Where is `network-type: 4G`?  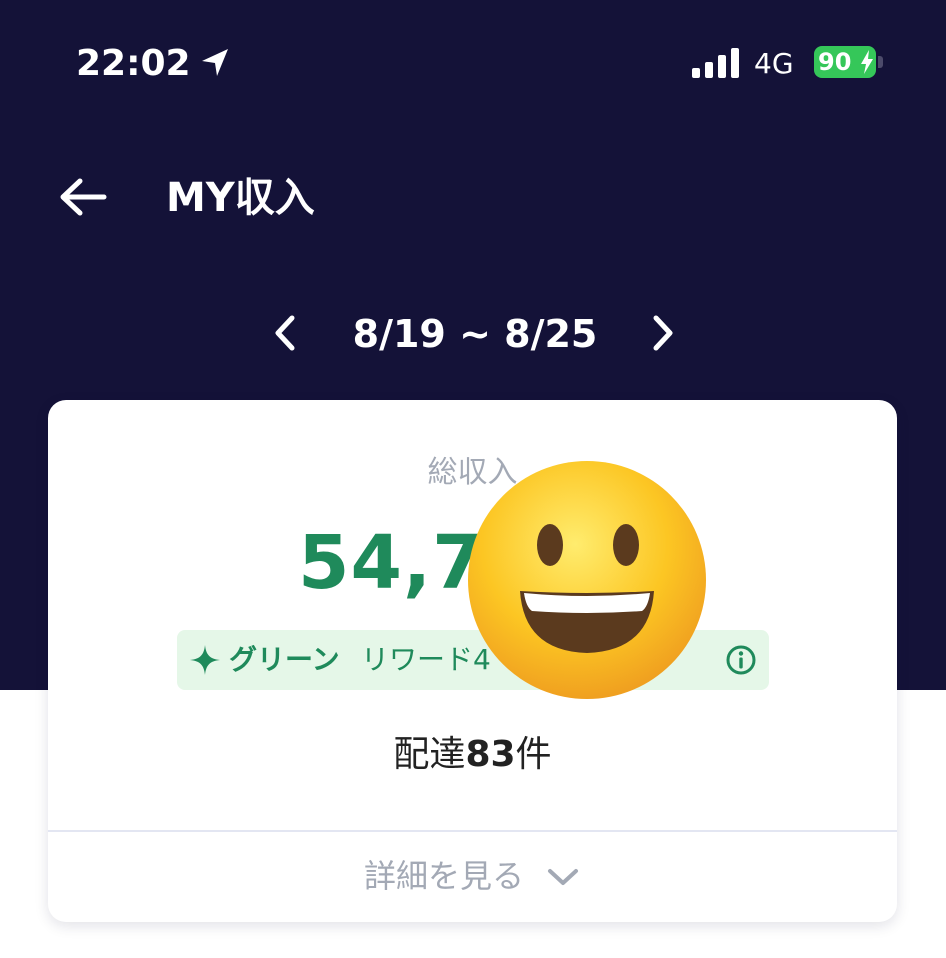 network-type: 4G is located at coordinates (774, 63).